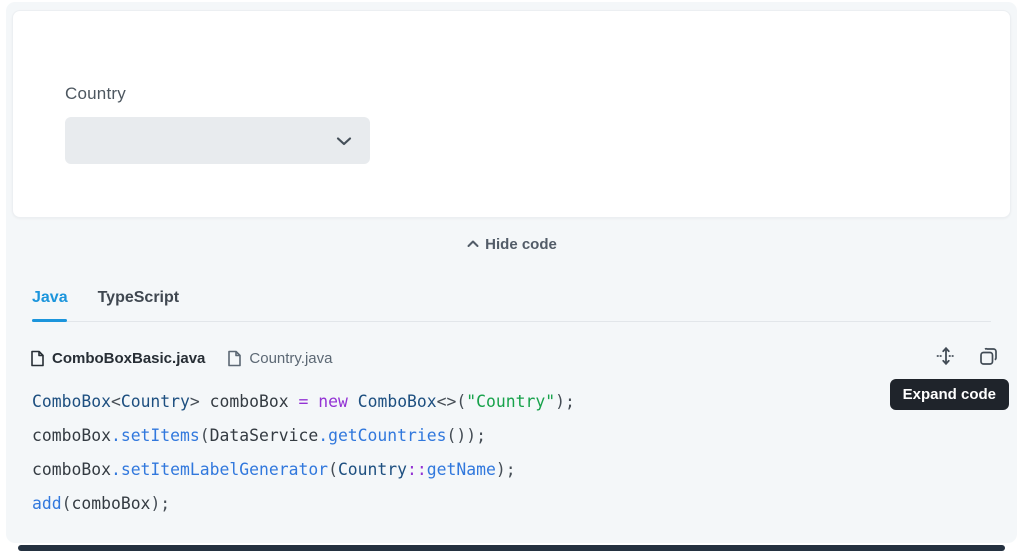  What do you see at coordinates (95, 93) in the screenshot?
I see `combobox-field-label: Country` at bounding box center [95, 93].